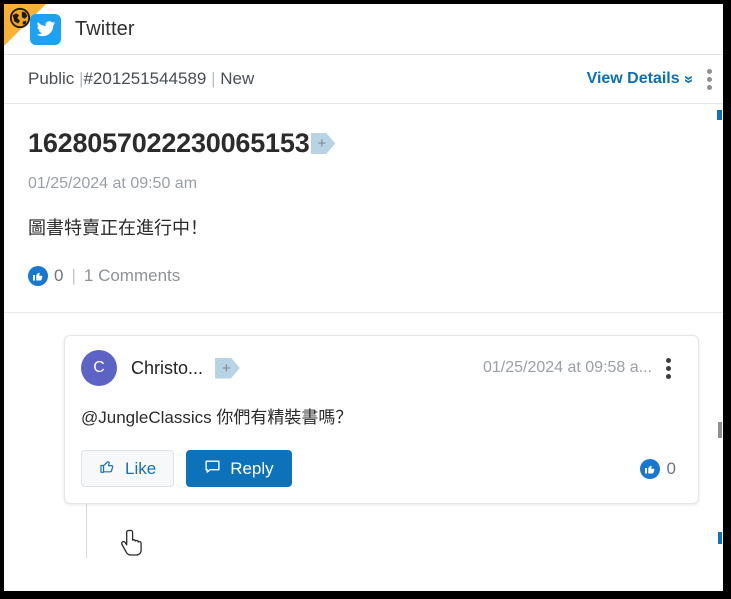 This screenshot has width=731, height=599. What do you see at coordinates (212, 469) in the screenshot?
I see `speech-bubble-icon` at bounding box center [212, 469].